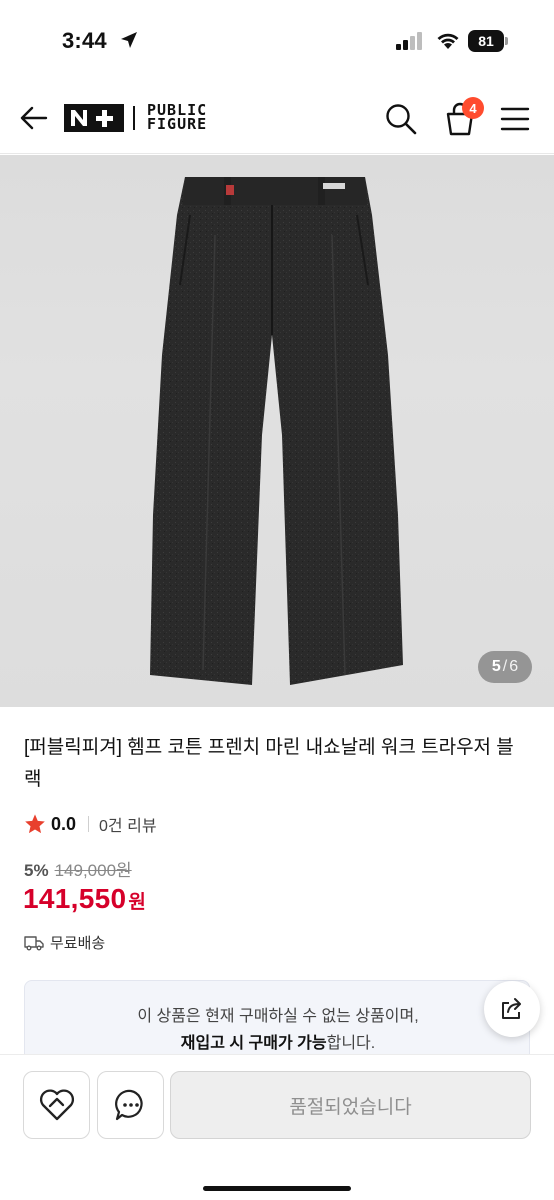  What do you see at coordinates (129, 40) in the screenshot?
I see `location-arrow-icon` at bounding box center [129, 40].